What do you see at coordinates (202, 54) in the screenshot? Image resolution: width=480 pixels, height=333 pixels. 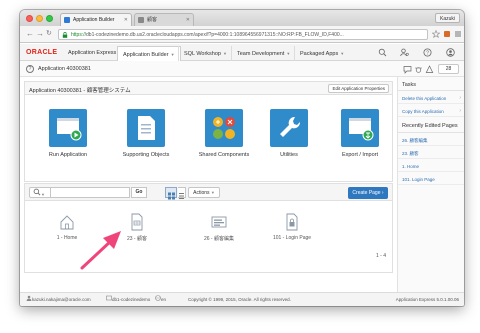 I see `nav-tab-label: SQL Workshop` at bounding box center [202, 54].